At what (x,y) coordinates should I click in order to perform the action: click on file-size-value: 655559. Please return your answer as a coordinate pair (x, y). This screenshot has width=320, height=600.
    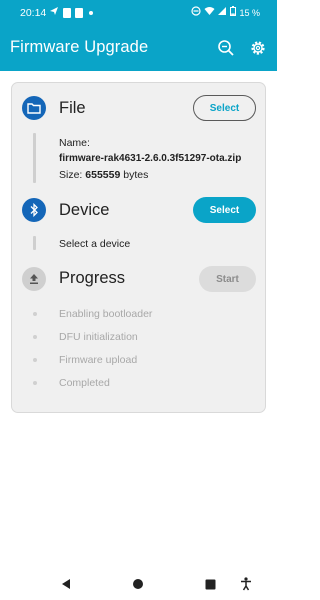
    Looking at the image, I should click on (103, 175).